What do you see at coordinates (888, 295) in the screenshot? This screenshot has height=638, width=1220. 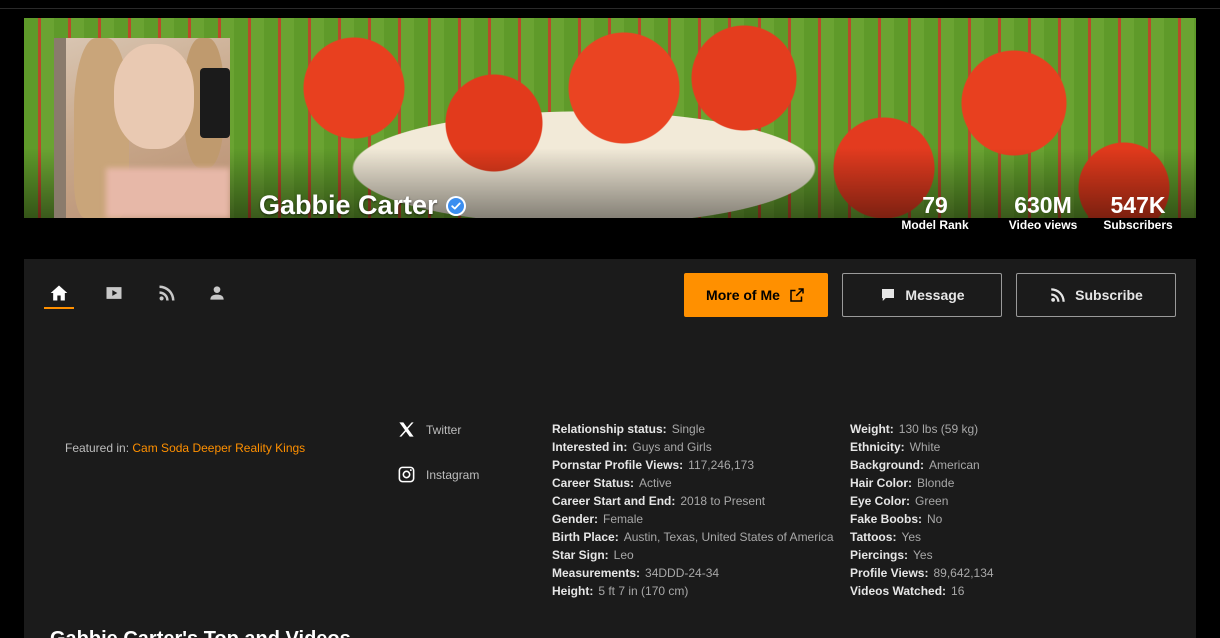 I see `chat-bubble-icon` at bounding box center [888, 295].